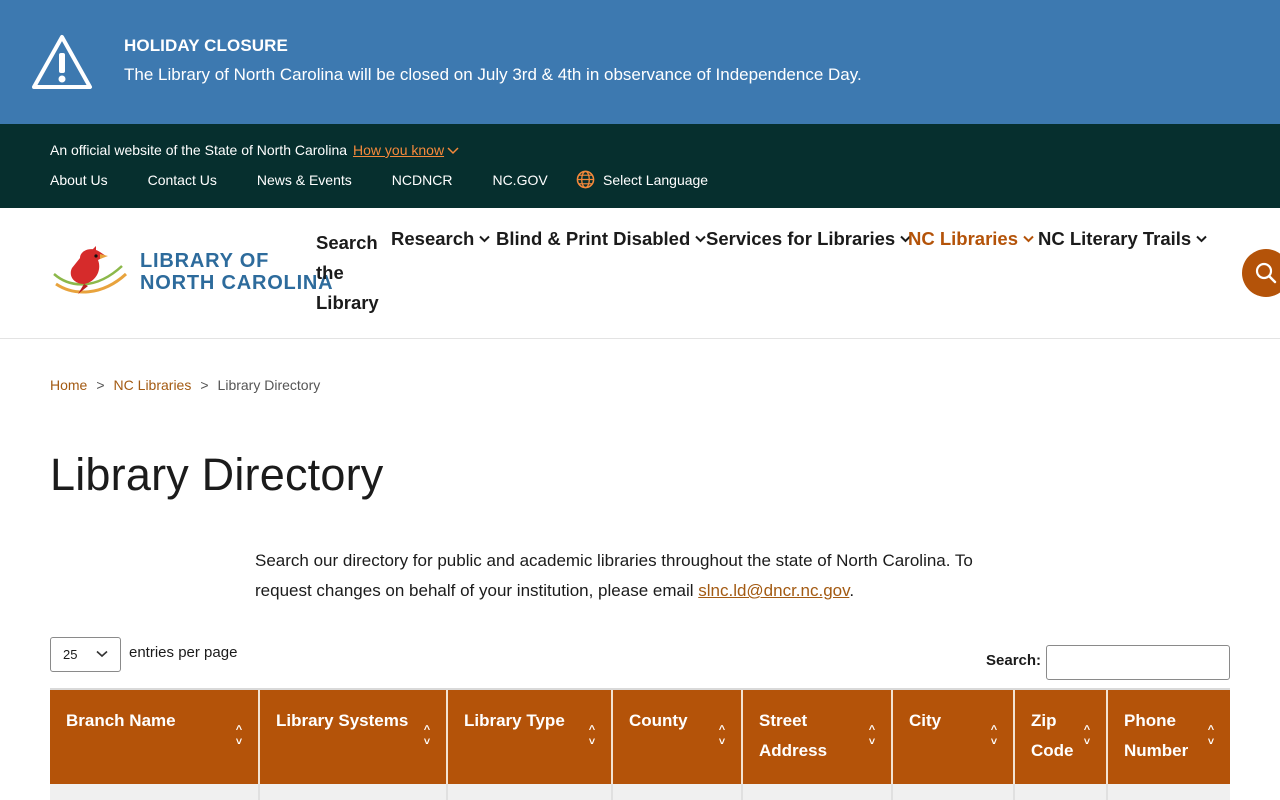 The width and height of the screenshot is (1280, 800). What do you see at coordinates (121, 720) in the screenshot?
I see `column-label: Branch Name` at bounding box center [121, 720].